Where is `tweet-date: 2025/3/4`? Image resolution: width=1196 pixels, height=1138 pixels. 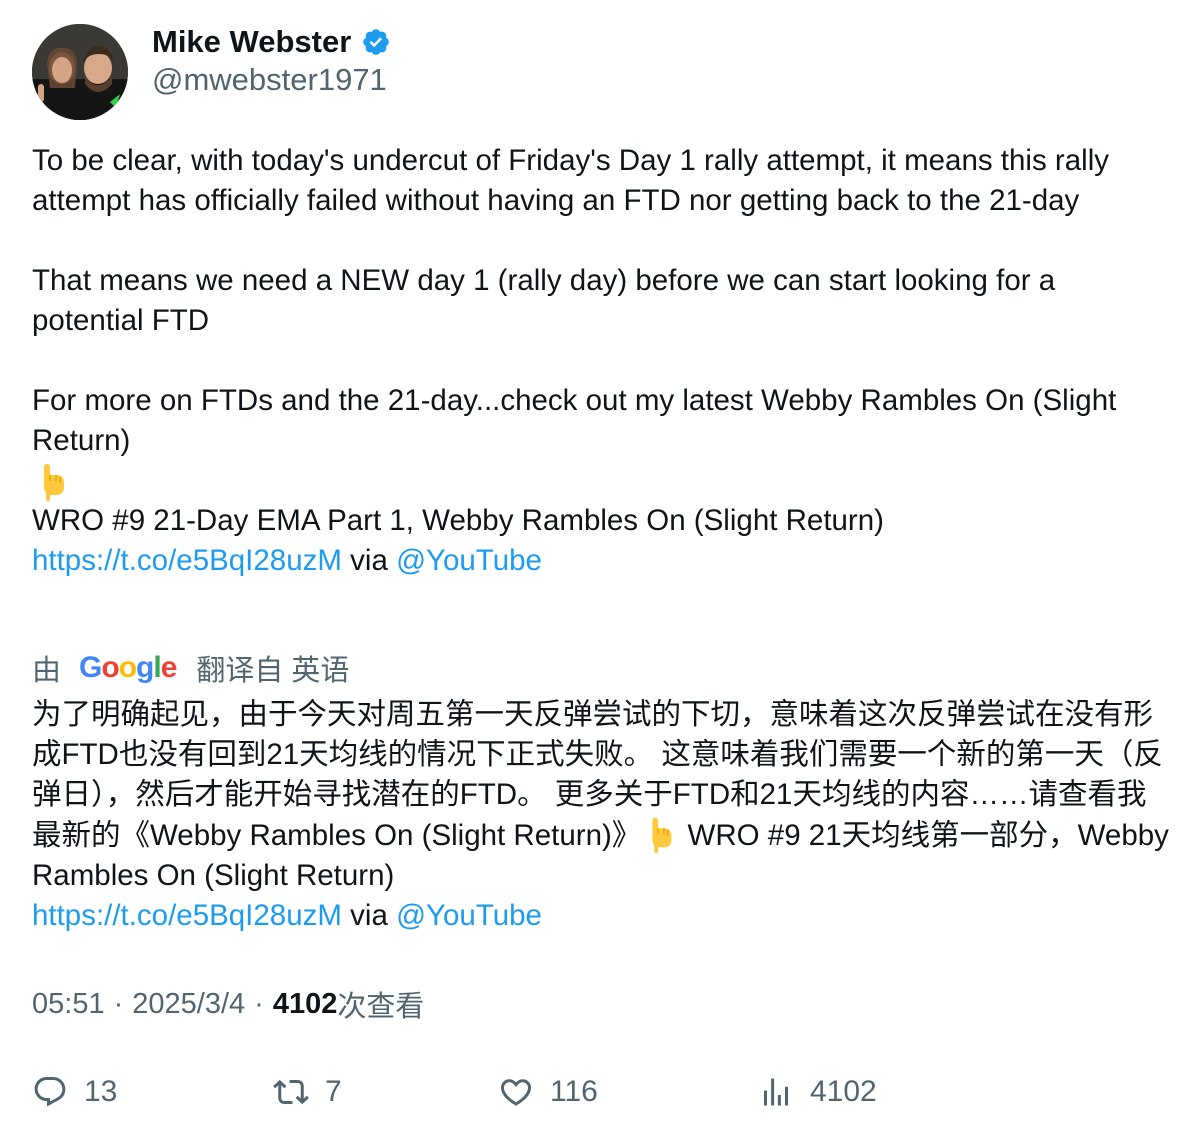
tweet-date: 2025/3/4 is located at coordinates (188, 1004).